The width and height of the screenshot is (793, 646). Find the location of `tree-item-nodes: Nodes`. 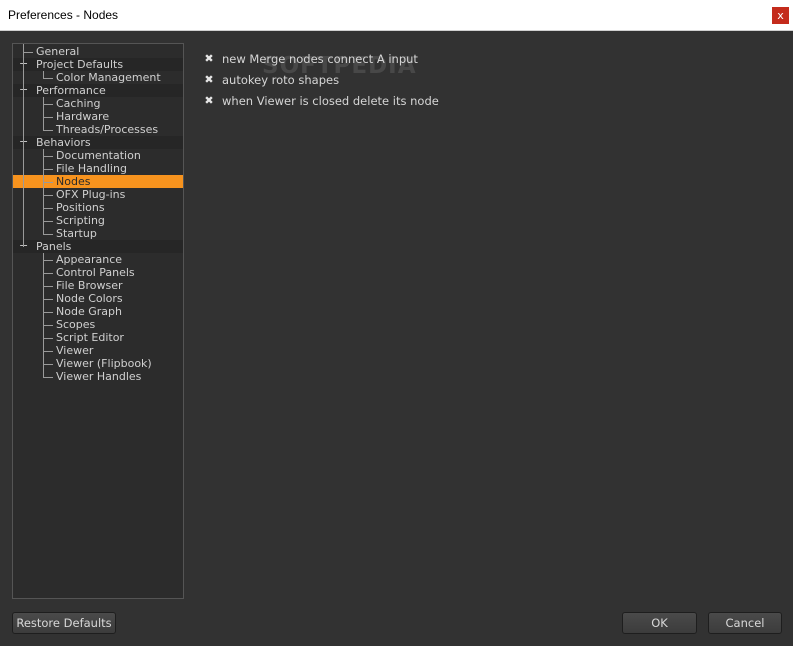

tree-item-nodes: Nodes is located at coordinates (98, 181).